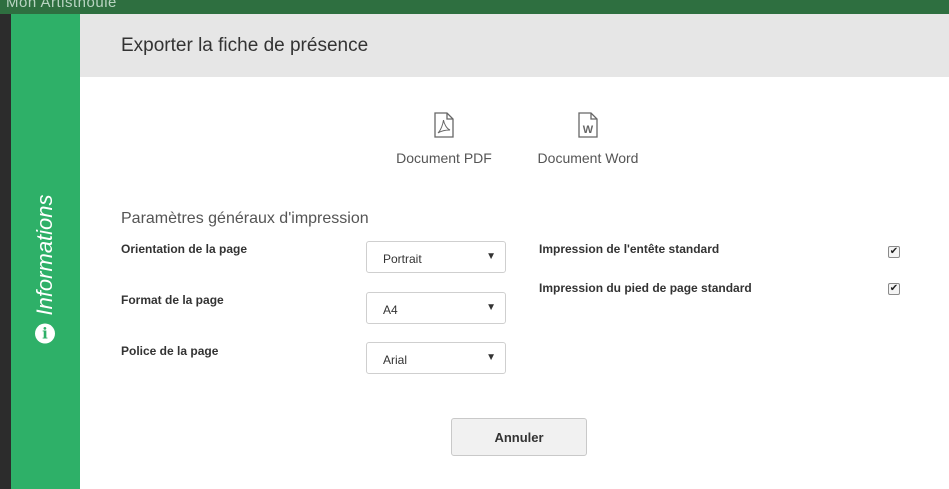 This screenshot has width=949, height=489. Describe the element at coordinates (402, 259) in the screenshot. I see `orientation-value: Portrait` at that location.